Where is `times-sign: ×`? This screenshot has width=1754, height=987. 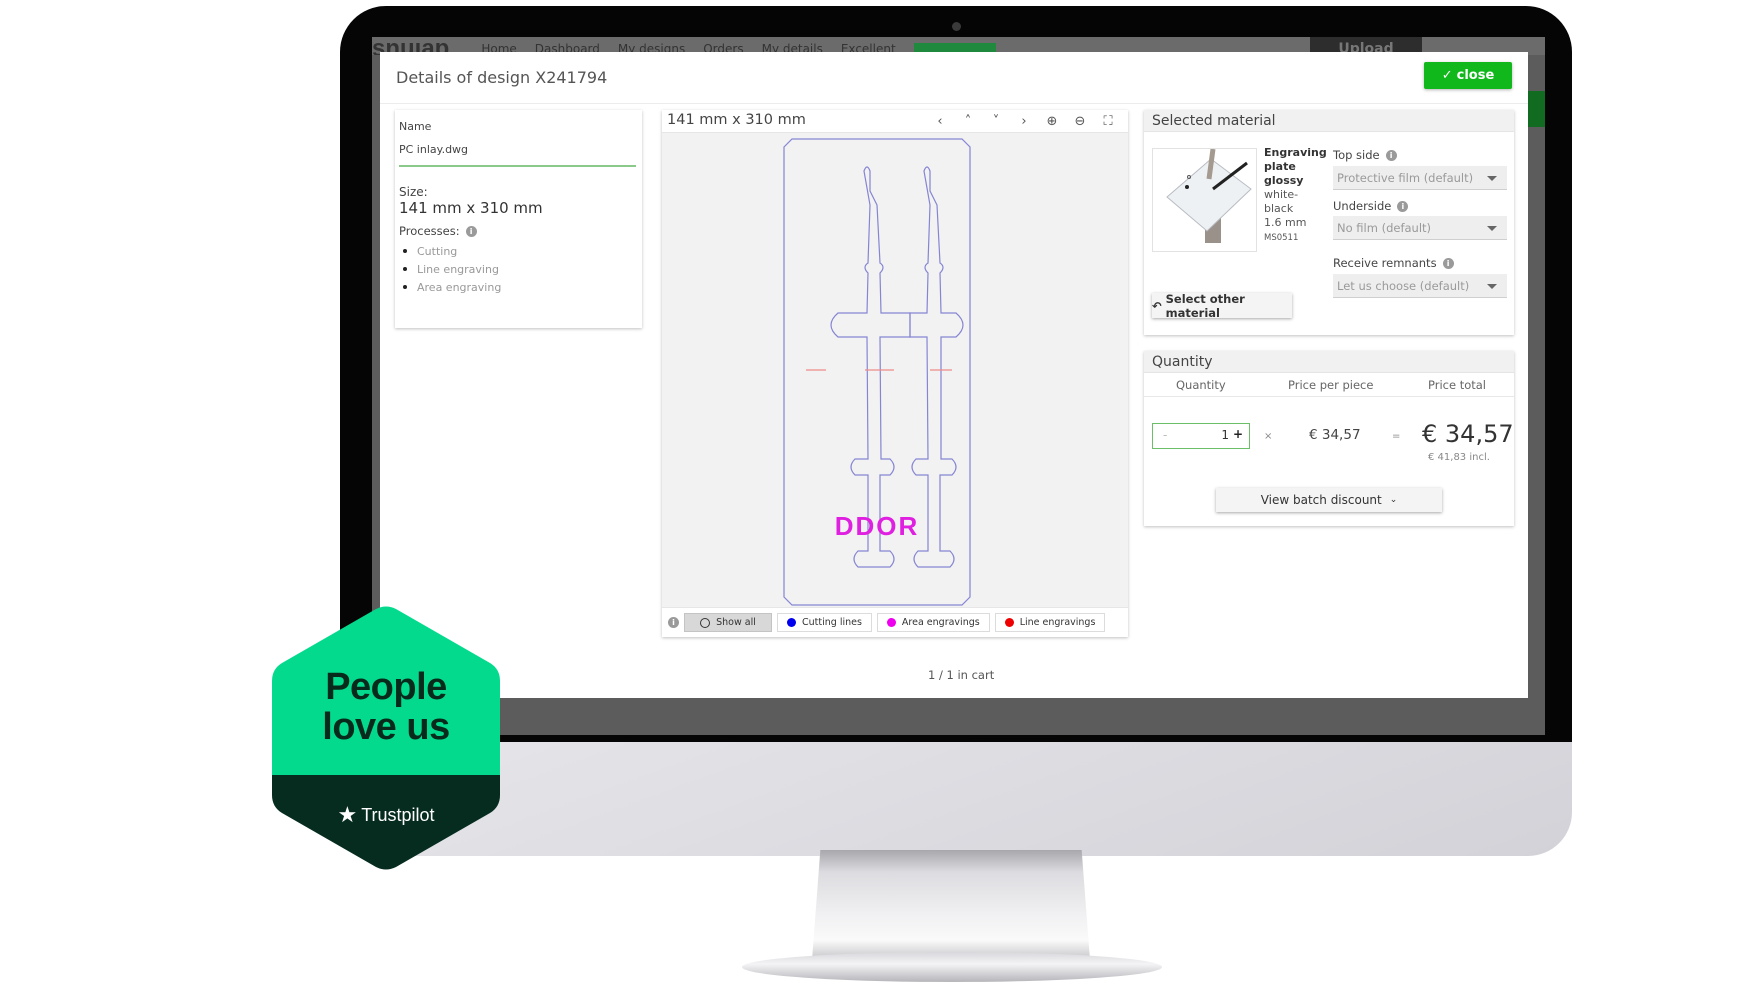
times-sign: × is located at coordinates (1268, 436).